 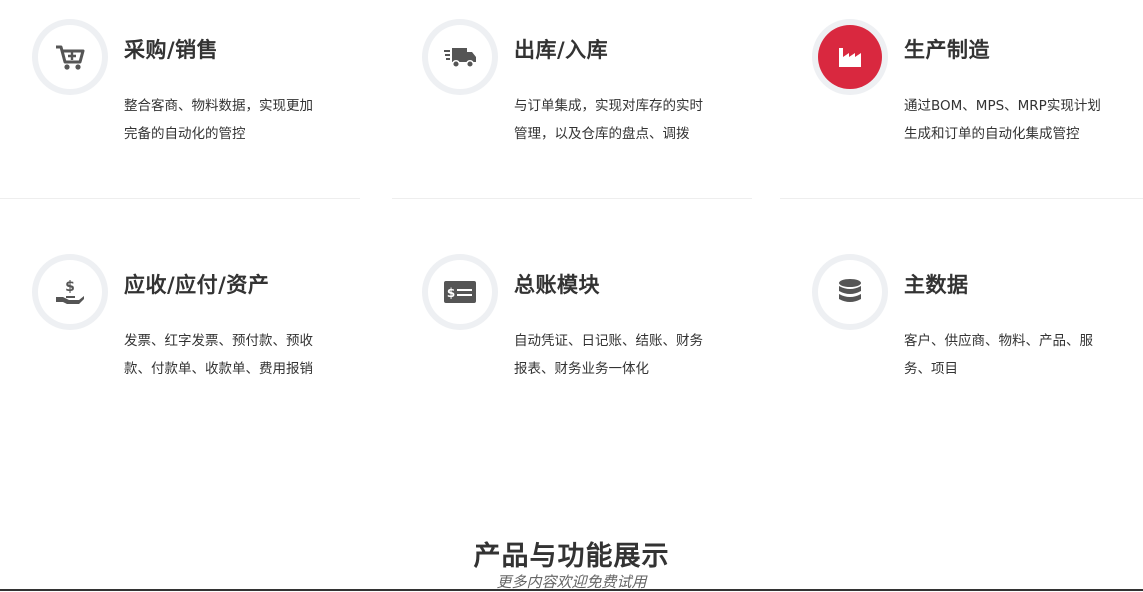 I want to click on feature-description: 发票、红字发票、预付款、预收款、付款单、收款单、费用报销, so click(x=218, y=355).